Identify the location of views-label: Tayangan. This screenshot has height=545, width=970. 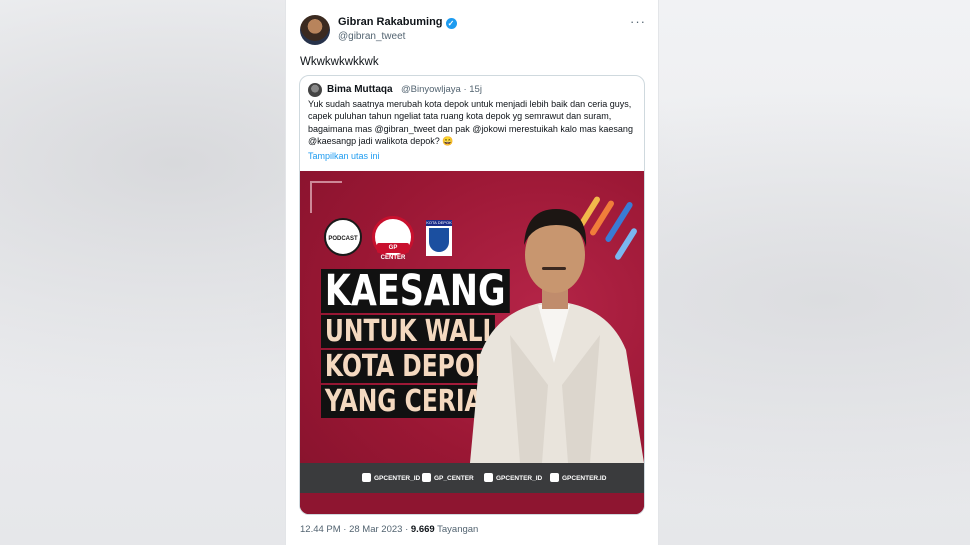
(456, 529).